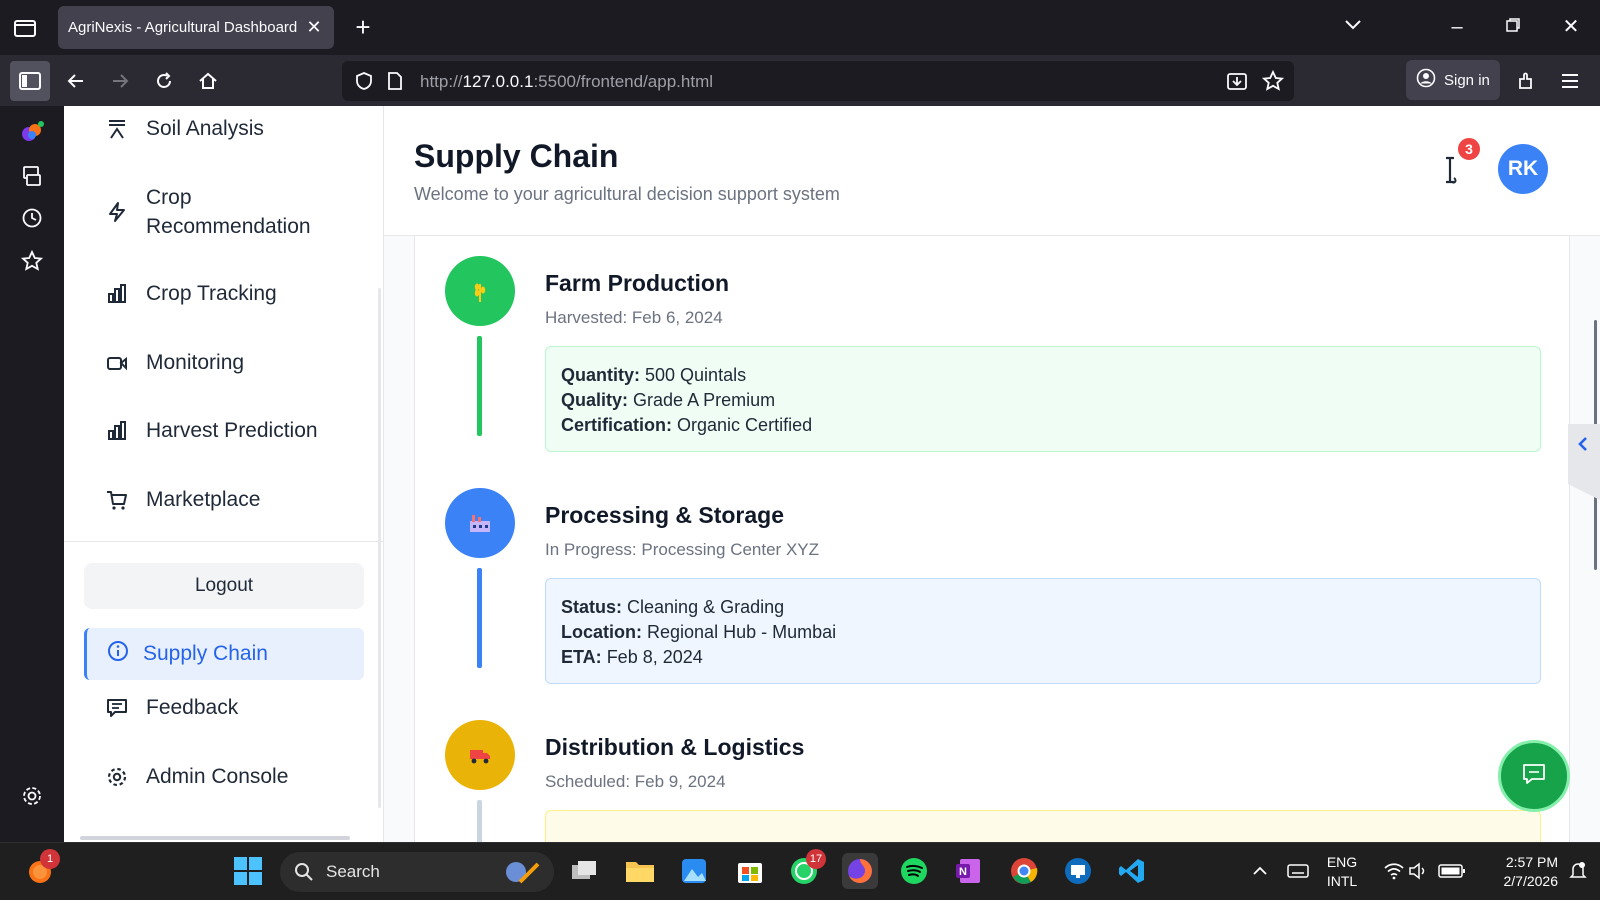 This screenshot has height=900, width=1600. Describe the element at coordinates (314, 27) in the screenshot. I see `tab-close-icon: ✕` at that location.